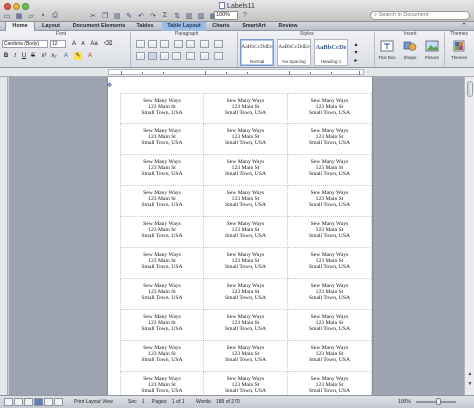 The width and height of the screenshot is (474, 408). I want to click on style-no-spacing: AaBbCcDdEe No Spacing, so click(294, 52).